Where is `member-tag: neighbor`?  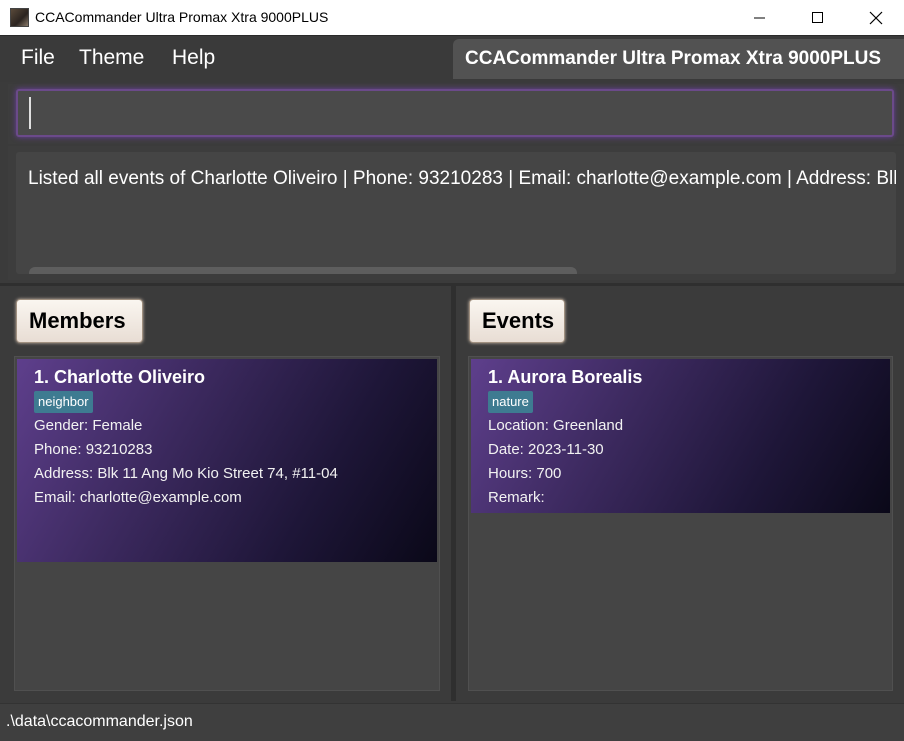
member-tag: neighbor is located at coordinates (63, 402).